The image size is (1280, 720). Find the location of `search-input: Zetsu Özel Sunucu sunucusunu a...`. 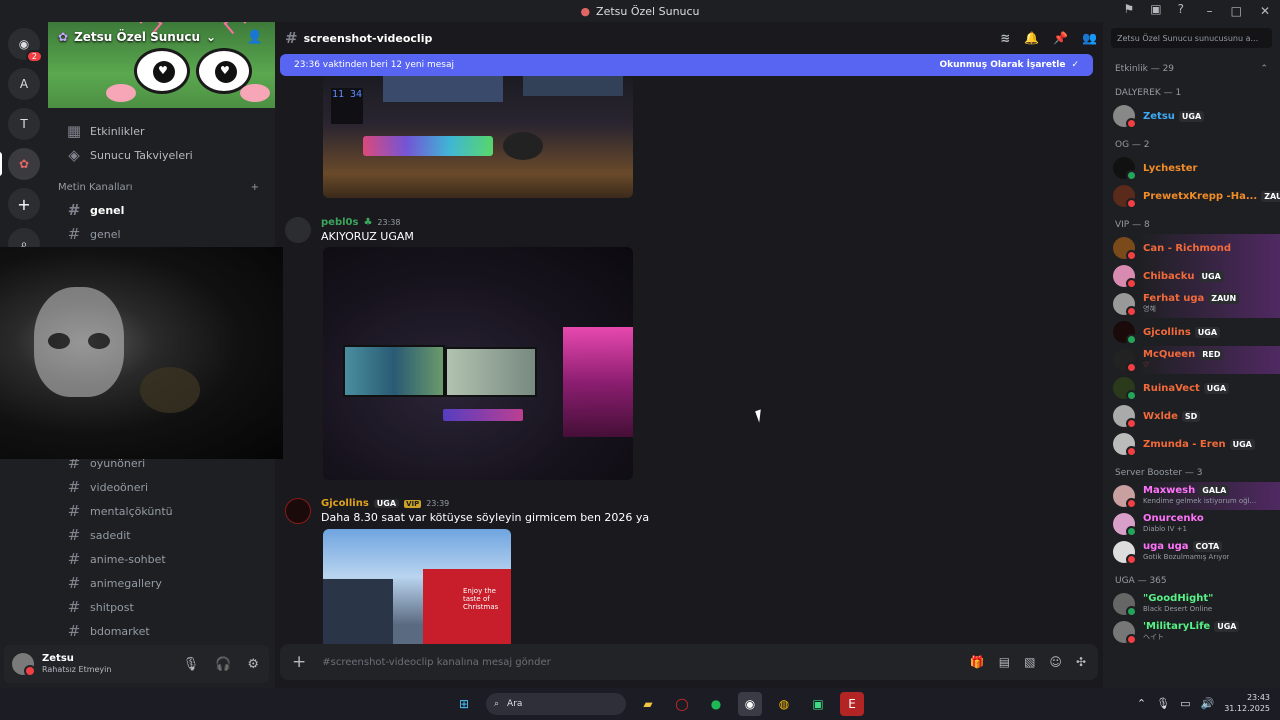

search-input: Zetsu Özel Sunucu sunucusunu a... is located at coordinates (1191, 38).